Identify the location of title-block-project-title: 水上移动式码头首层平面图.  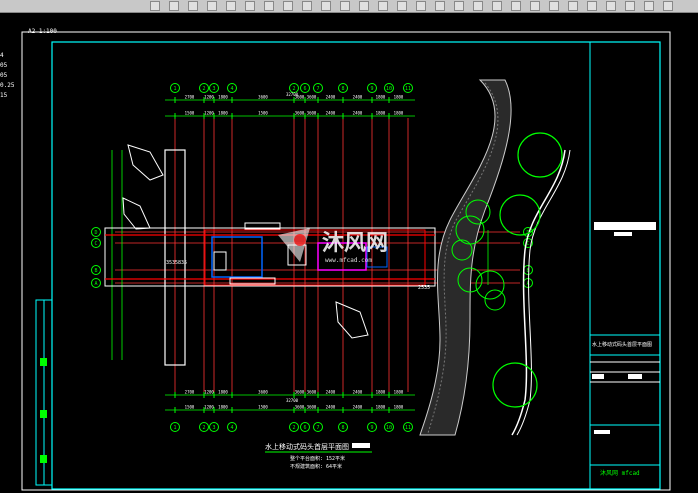
(622, 344).